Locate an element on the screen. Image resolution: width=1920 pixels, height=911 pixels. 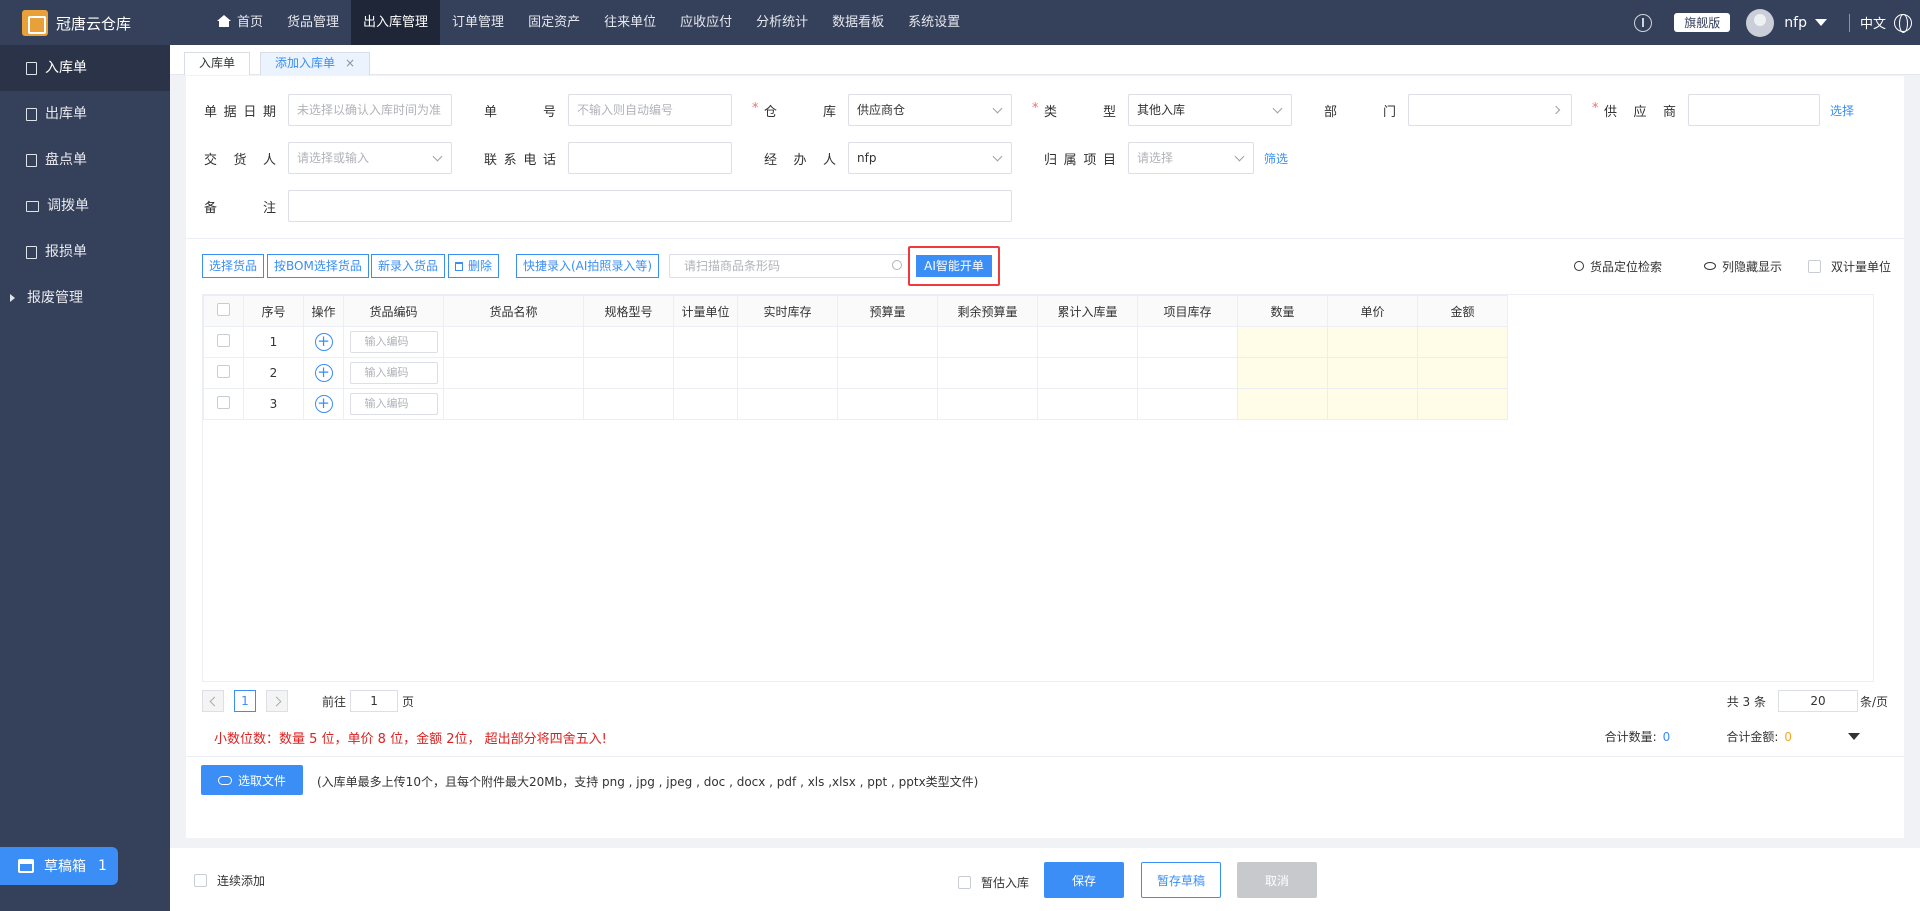
logo-icon is located at coordinates (35, 23).